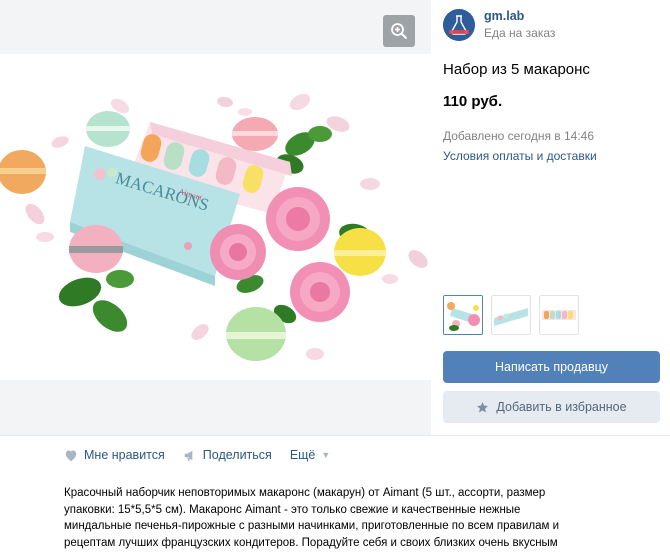  I want to click on heart-icon, so click(71, 455).